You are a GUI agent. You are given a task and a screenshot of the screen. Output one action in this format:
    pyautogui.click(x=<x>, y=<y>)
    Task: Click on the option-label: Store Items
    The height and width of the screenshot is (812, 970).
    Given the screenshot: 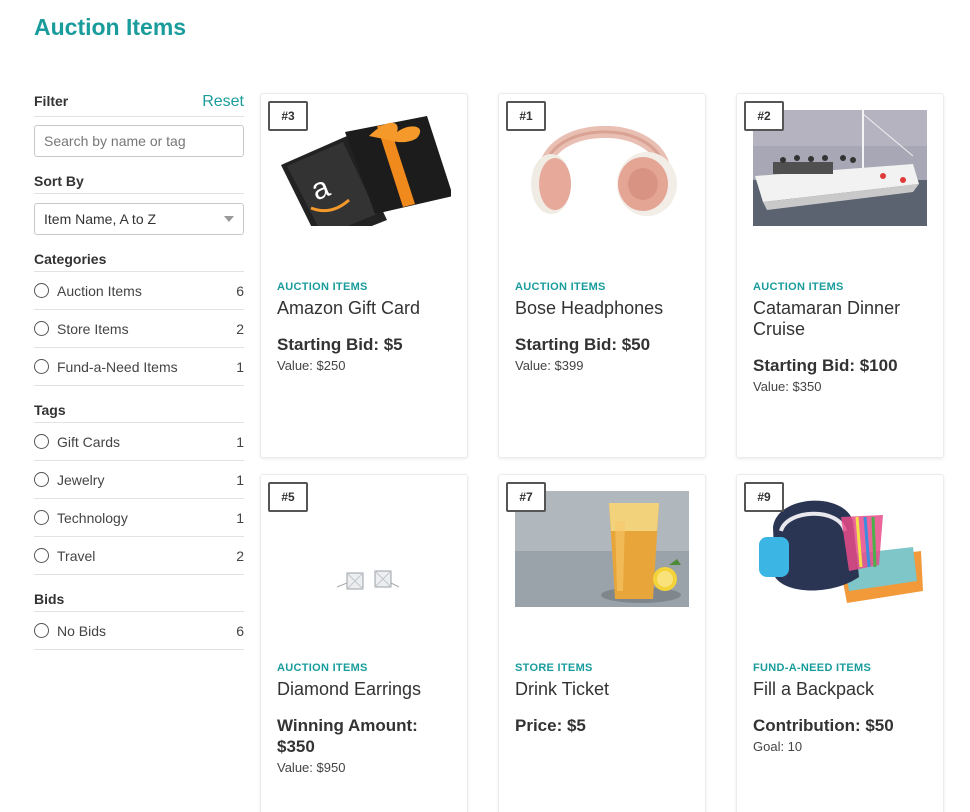 What is the action you would take?
    pyautogui.click(x=93, y=328)
    